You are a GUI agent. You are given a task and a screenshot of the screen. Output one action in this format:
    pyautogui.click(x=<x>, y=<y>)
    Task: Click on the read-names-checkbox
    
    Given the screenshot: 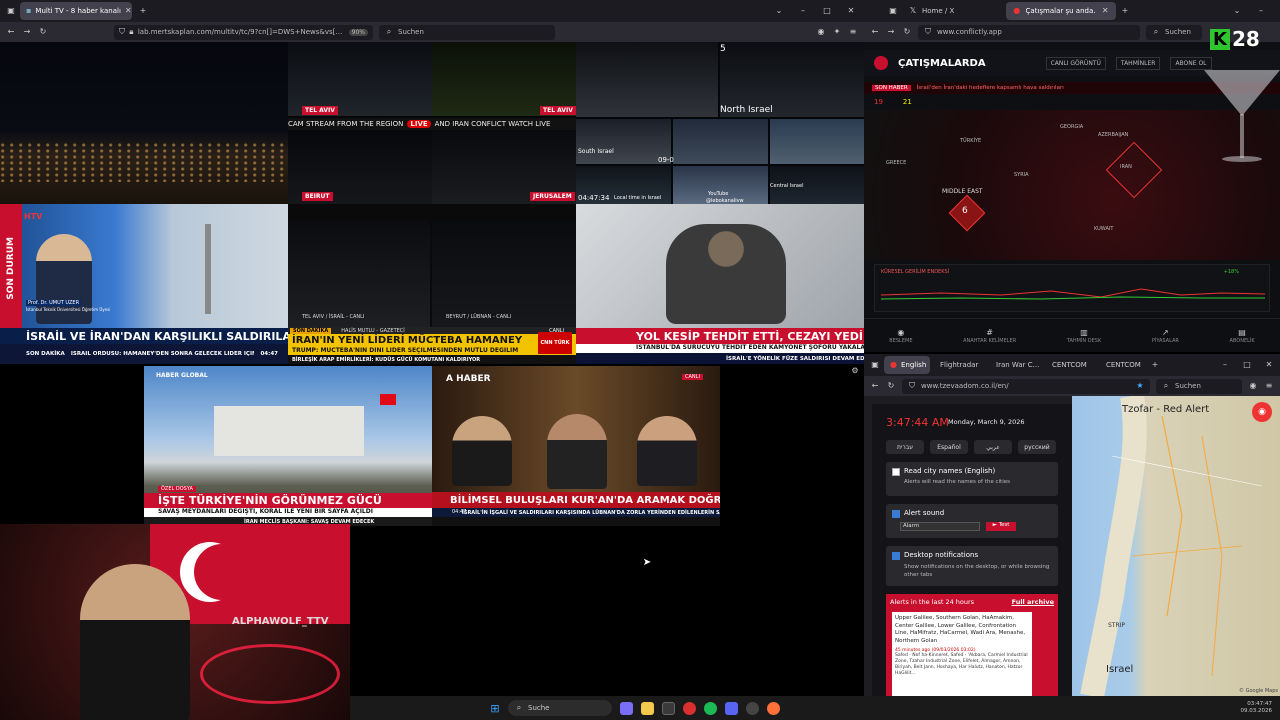 What is the action you would take?
    pyautogui.click(x=896, y=472)
    